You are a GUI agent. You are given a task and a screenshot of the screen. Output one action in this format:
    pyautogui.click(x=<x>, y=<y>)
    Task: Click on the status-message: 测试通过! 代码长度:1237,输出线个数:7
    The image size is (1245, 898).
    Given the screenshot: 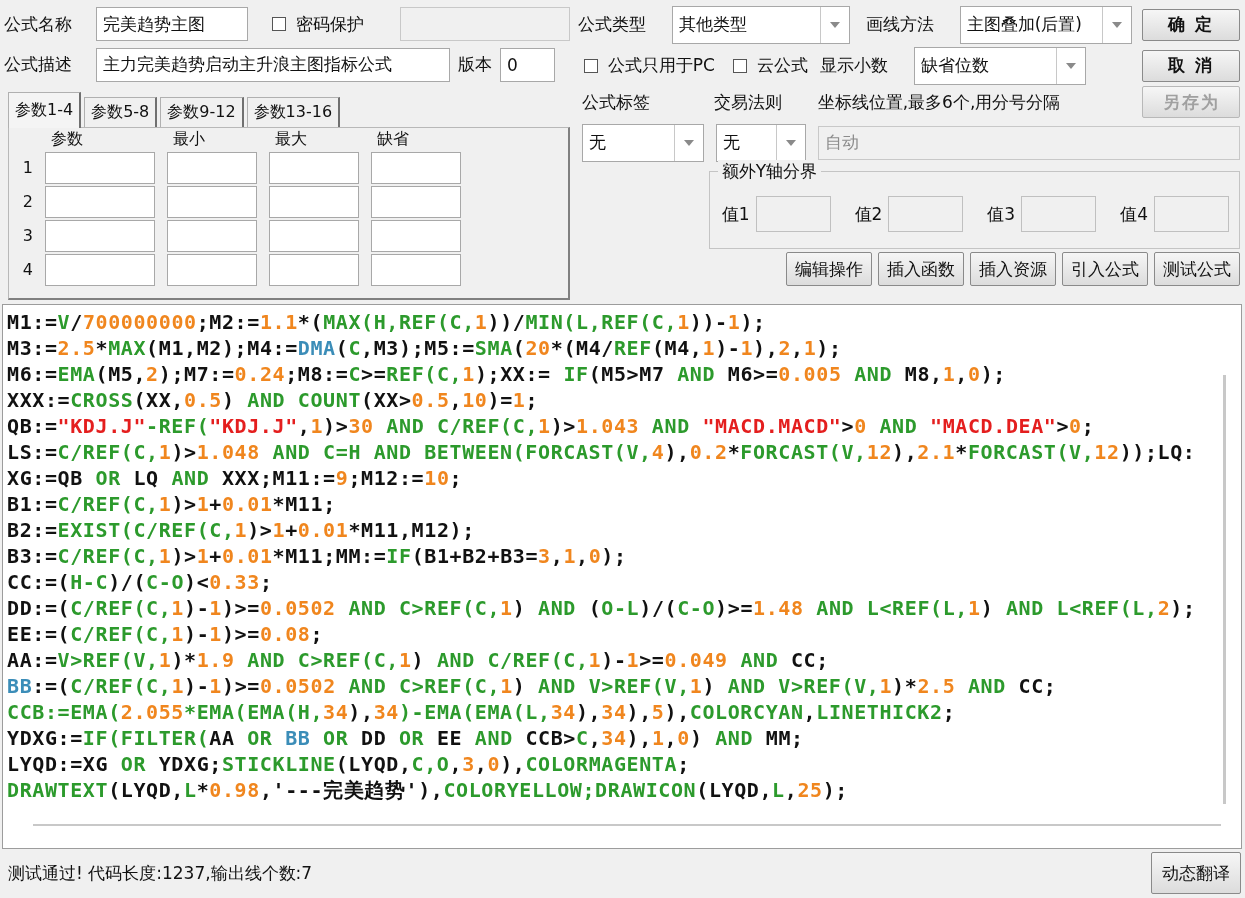 What is the action you would take?
    pyautogui.click(x=160, y=873)
    